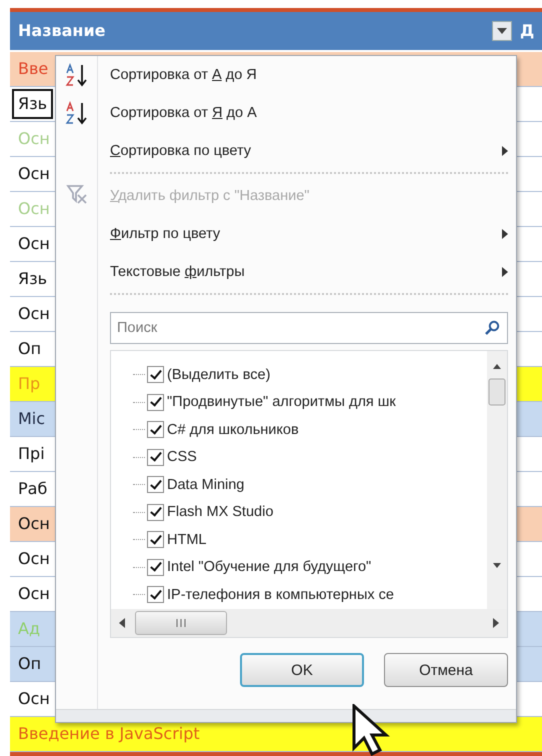  Describe the element at coordinates (271, 402) in the screenshot. I see `value-checkbox: "Продвинутые" алгоритмы для шк` at that location.